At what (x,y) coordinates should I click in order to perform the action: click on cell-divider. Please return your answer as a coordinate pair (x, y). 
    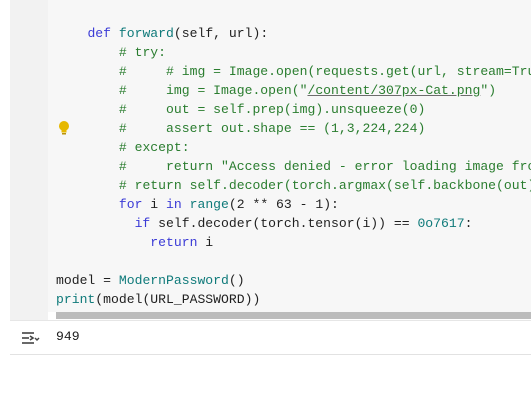
    Looking at the image, I should click on (270, 354).